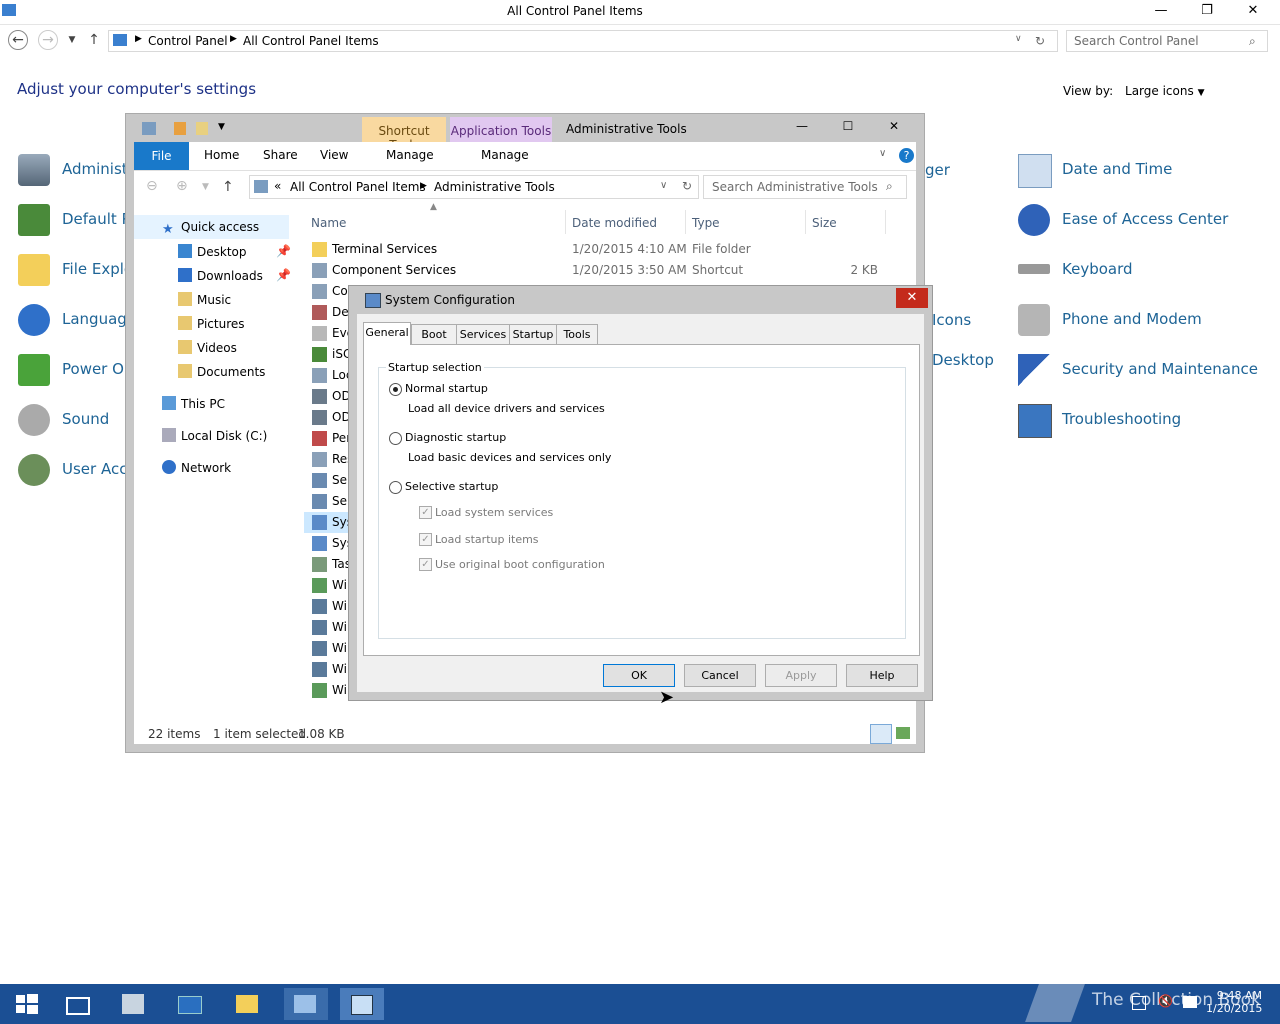  Describe the element at coordinates (214, 435) in the screenshot. I see `nav-local-disk: Local Disk (C:)` at that location.